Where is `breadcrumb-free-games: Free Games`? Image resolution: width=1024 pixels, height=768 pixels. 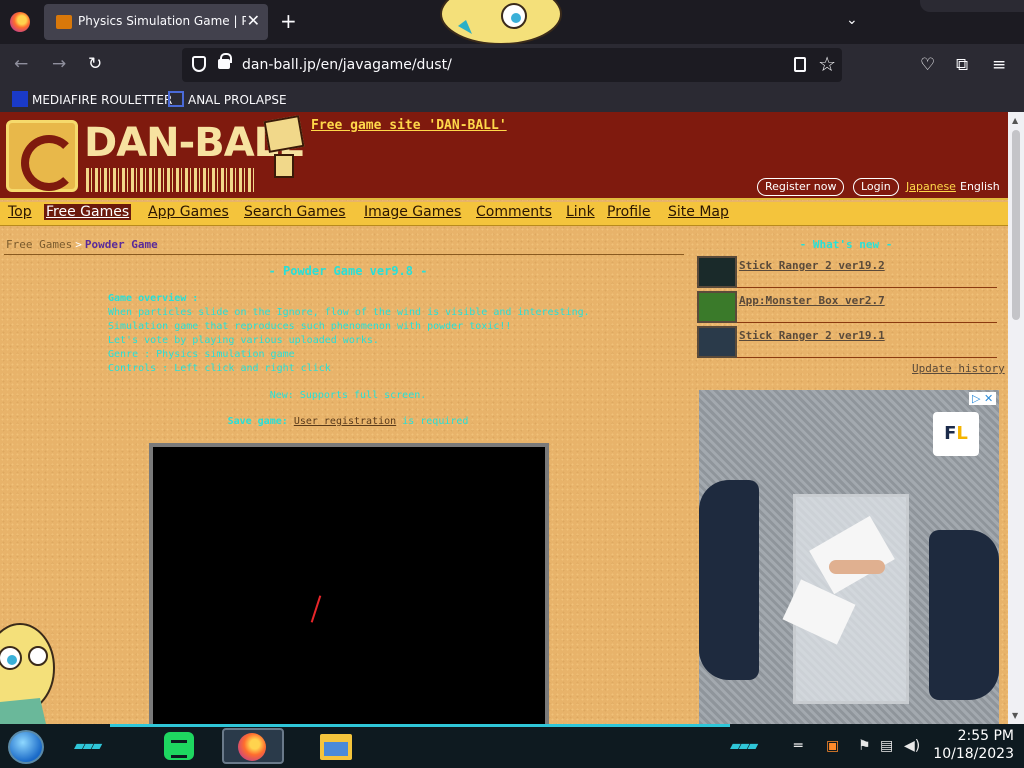
breadcrumb-free-games: Free Games is located at coordinates (39, 244).